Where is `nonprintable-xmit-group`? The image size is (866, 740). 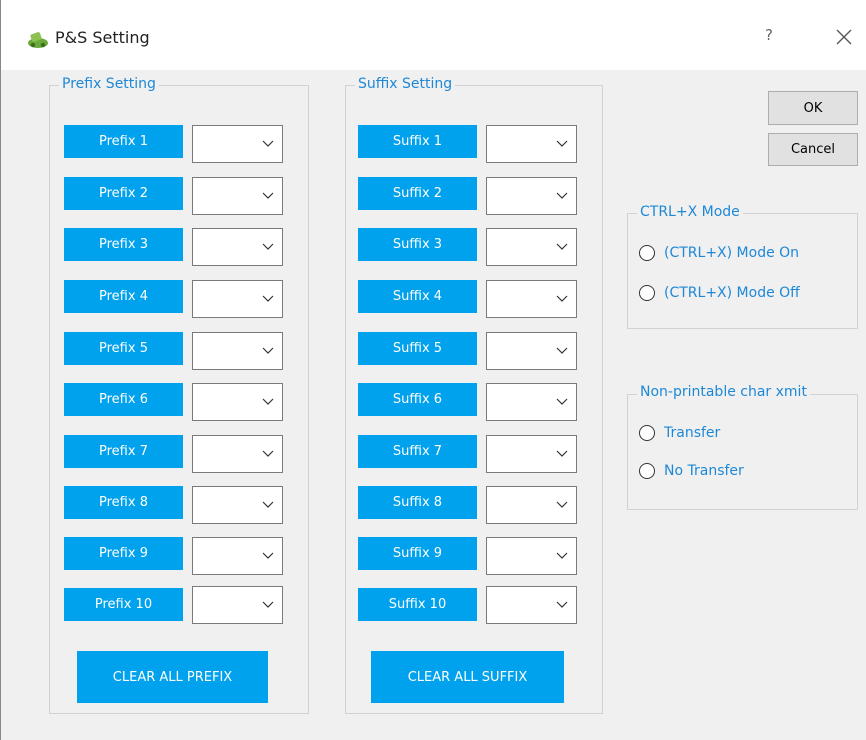
nonprintable-xmit-group is located at coordinates (742, 452).